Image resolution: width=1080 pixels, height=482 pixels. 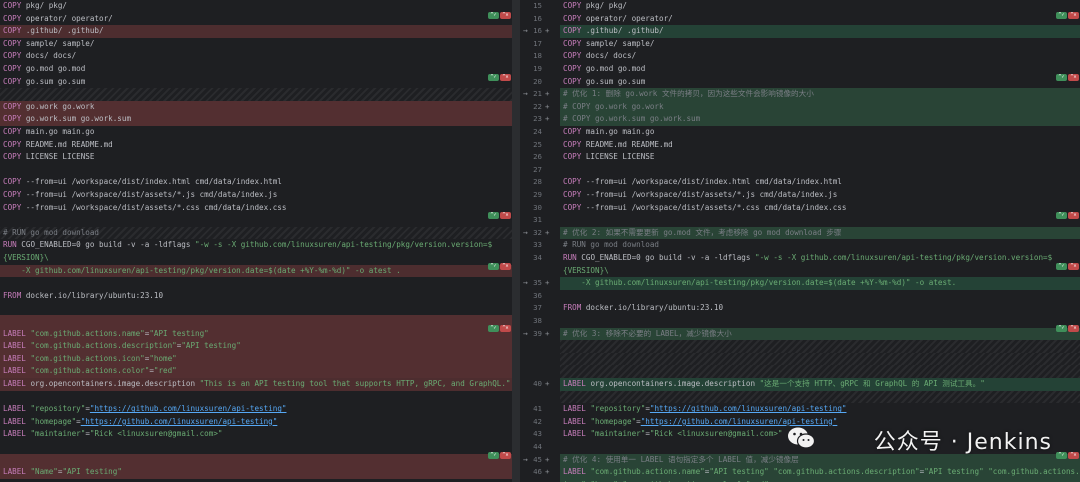 I want to click on left-code-line: LABEL "Name"="API testing", so click(x=256, y=472).